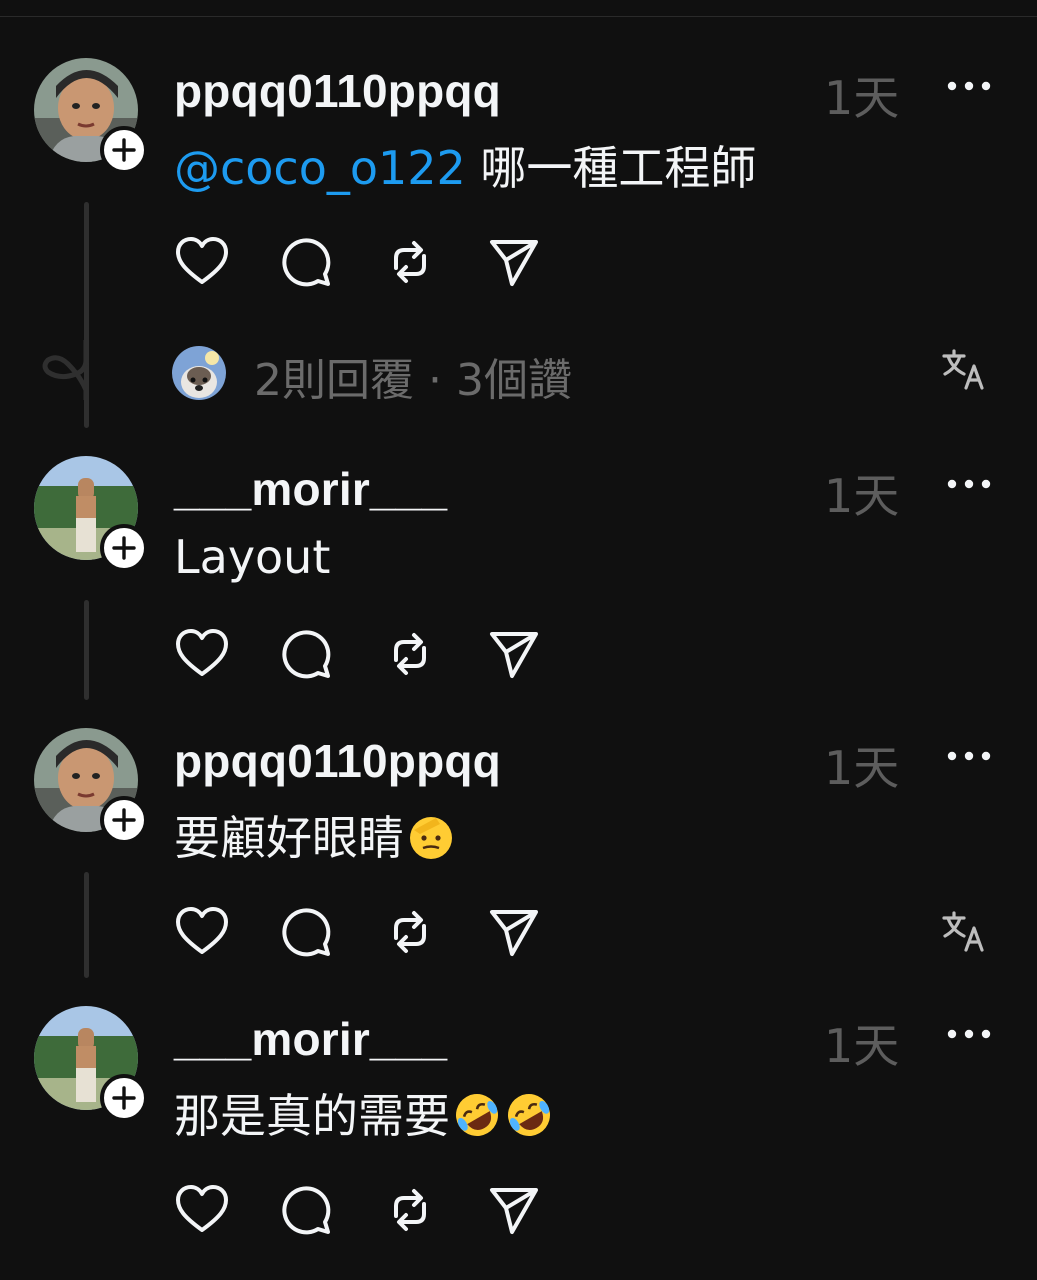 This screenshot has height=1280, width=1037. What do you see at coordinates (413, 376) in the screenshot?
I see `replies-likes-summary: 2則回覆 · 3個讚` at bounding box center [413, 376].